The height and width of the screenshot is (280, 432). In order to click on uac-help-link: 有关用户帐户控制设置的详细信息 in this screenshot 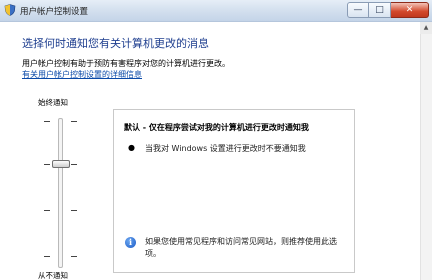, I will do `click(82, 74)`.